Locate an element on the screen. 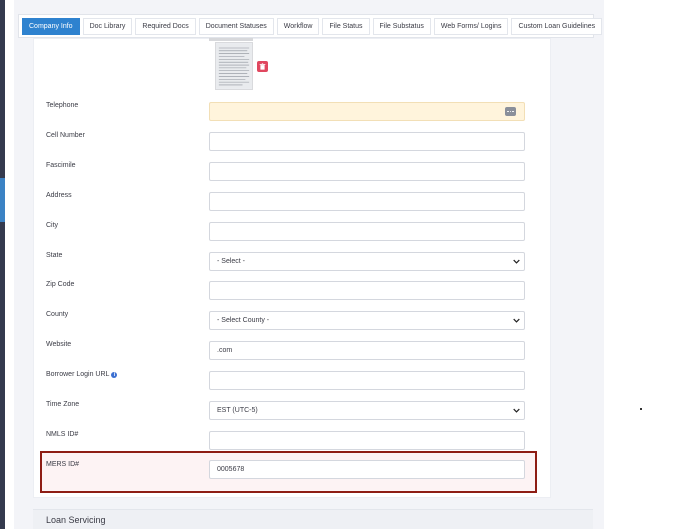 This screenshot has height=529, width=688. borrower-login-url-label: Borrower Login URL i is located at coordinates (82, 374).